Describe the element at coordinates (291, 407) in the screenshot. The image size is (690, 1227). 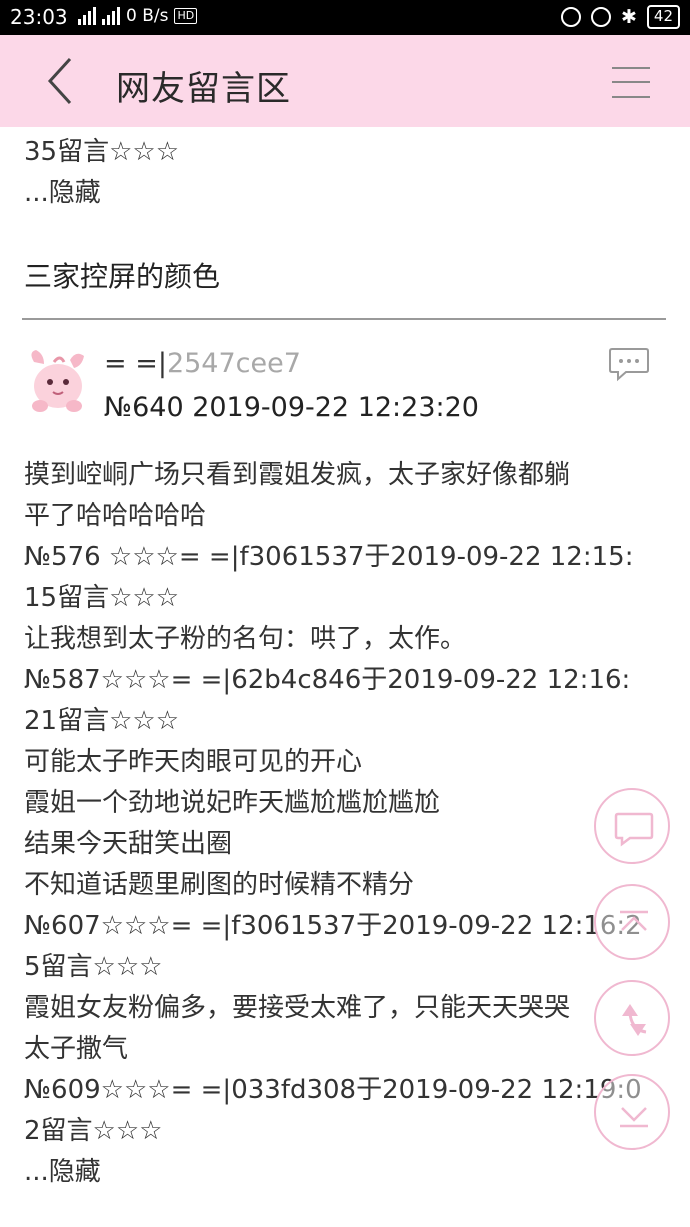
I see `post-meta: №640 2019-09-22 12:23:20` at that location.